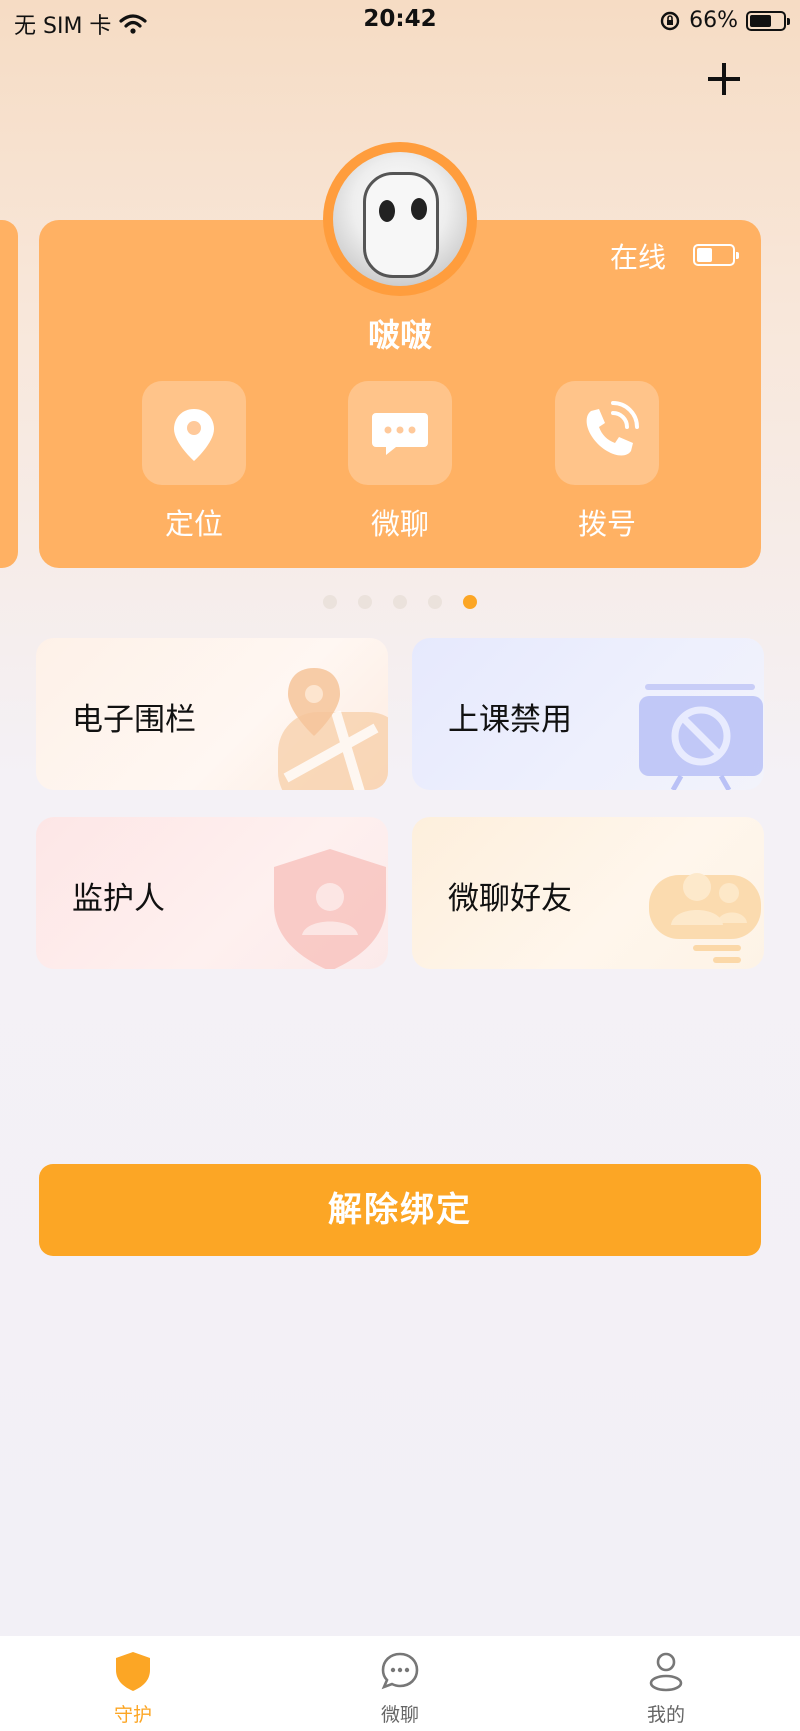 The image size is (800, 1731). Describe the element at coordinates (665, 1715) in the screenshot. I see `tab-mine-label: 我的` at that location.